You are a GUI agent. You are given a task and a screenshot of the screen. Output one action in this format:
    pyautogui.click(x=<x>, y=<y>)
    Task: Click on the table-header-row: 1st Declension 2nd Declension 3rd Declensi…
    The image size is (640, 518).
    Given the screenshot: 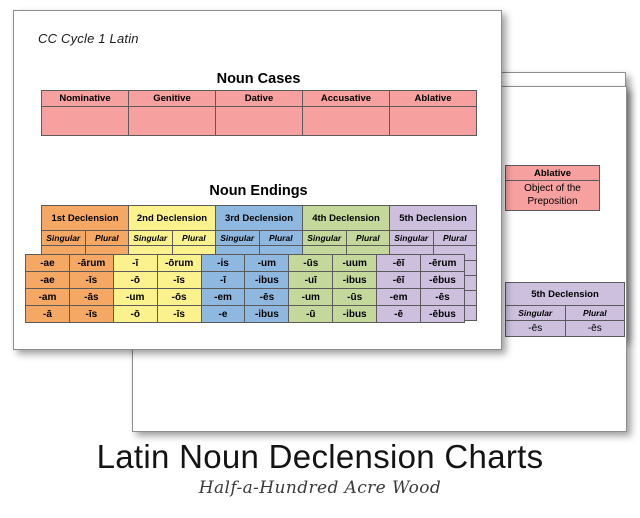 What is the action you would take?
    pyautogui.click(x=259, y=218)
    